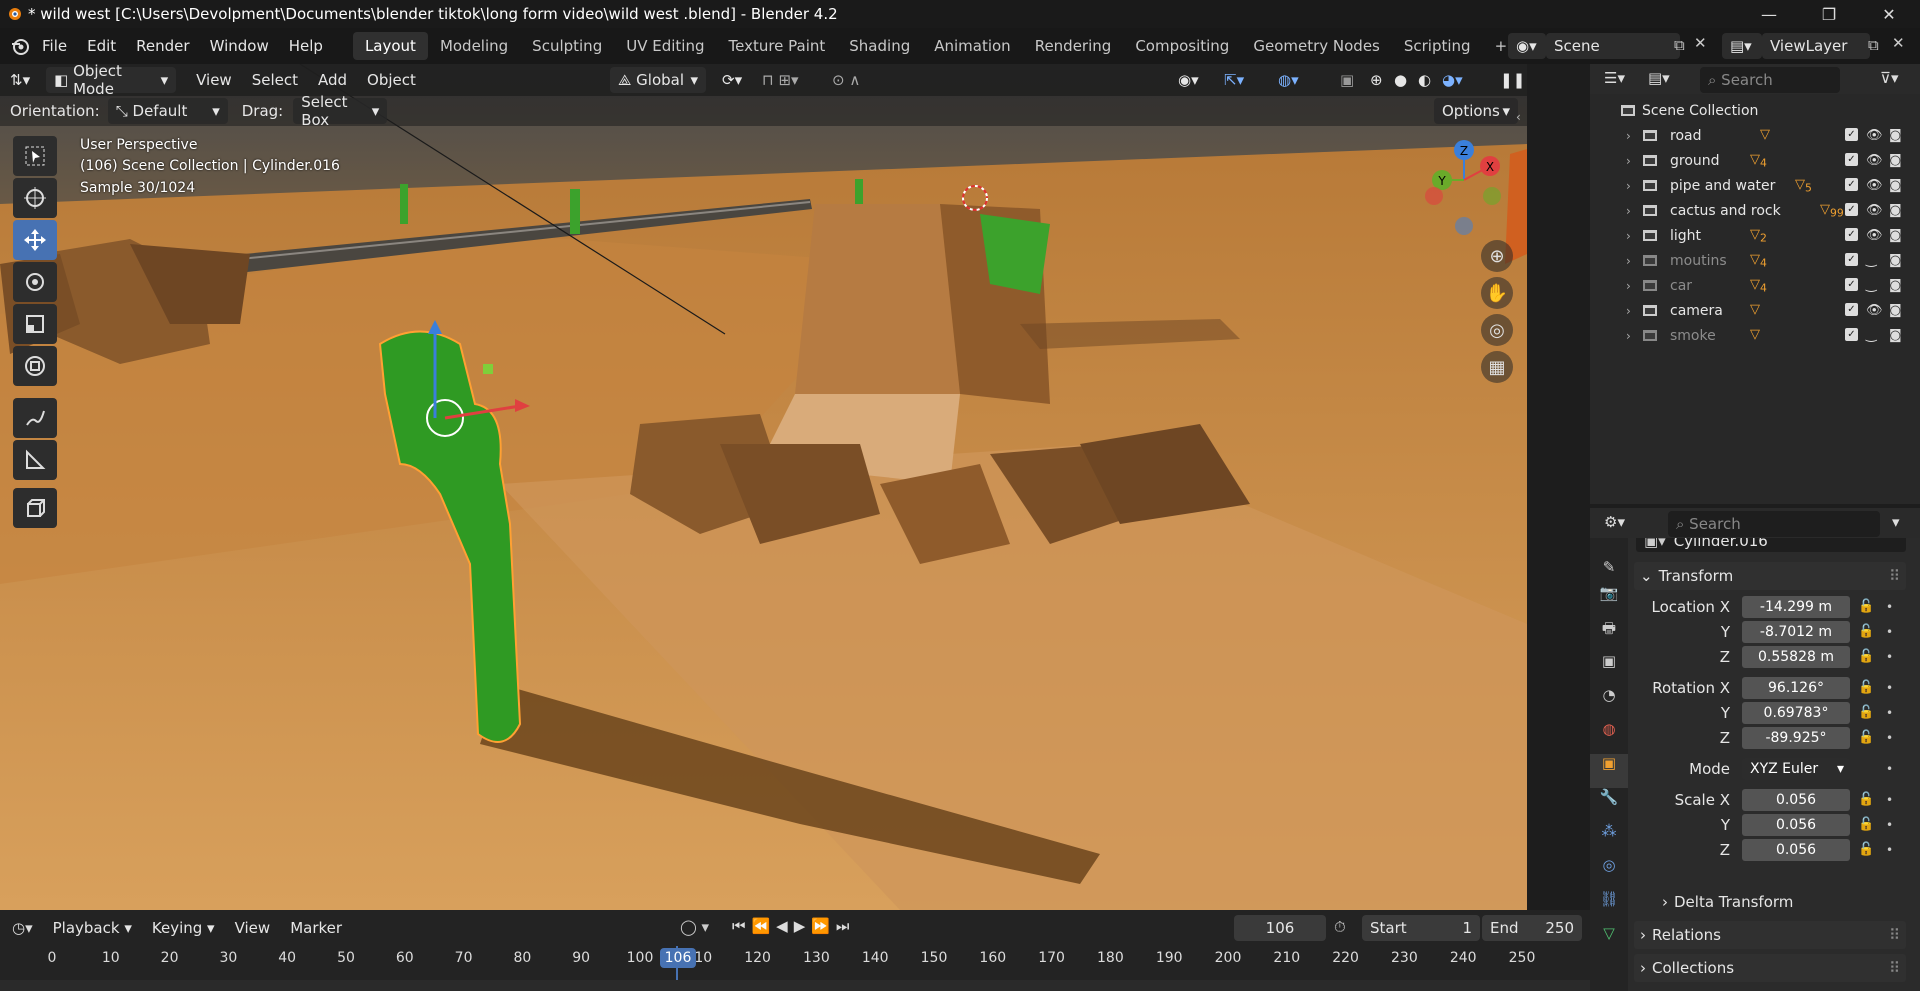 The height and width of the screenshot is (991, 1920). What do you see at coordinates (1771, 545) in the screenshot?
I see `object-name-field: ▣▾ Cylinder.016` at bounding box center [1771, 545].